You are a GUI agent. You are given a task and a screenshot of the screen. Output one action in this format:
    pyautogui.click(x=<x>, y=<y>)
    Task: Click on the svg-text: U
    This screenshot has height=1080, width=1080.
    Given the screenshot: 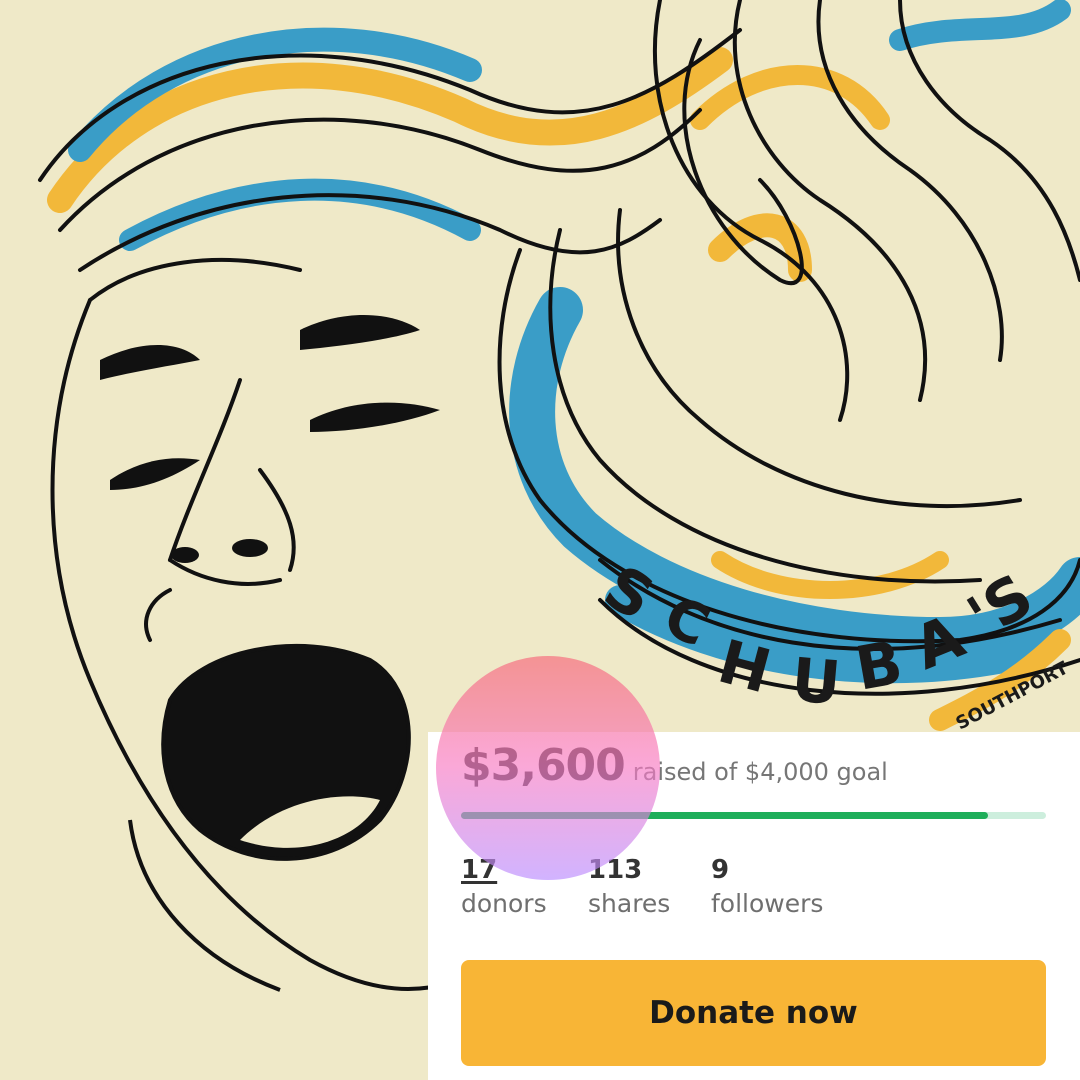 What is the action you would take?
    pyautogui.click(x=816, y=682)
    